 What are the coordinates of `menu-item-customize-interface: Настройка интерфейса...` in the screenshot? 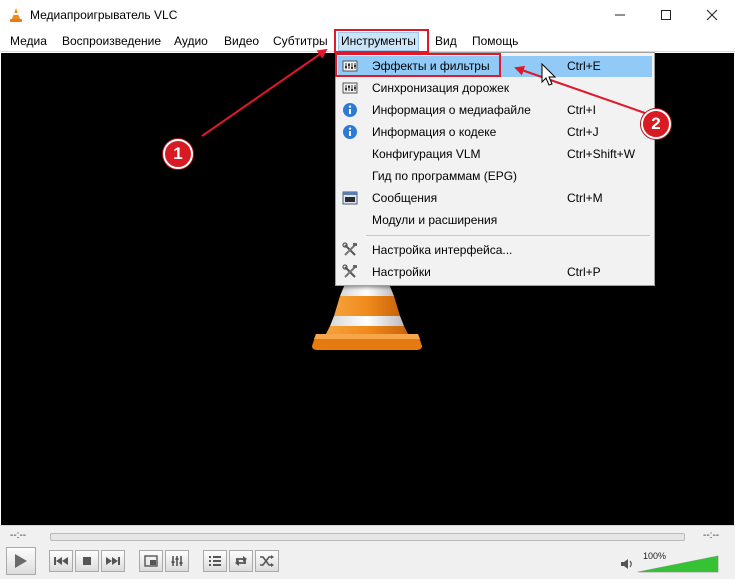 It's located at (495, 250).